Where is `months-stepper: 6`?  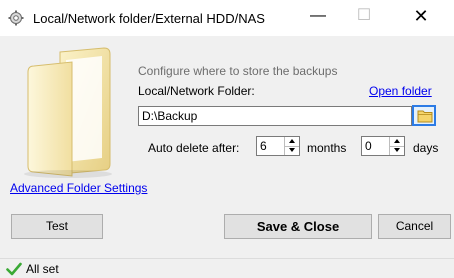
months-stepper: 6 is located at coordinates (278, 146).